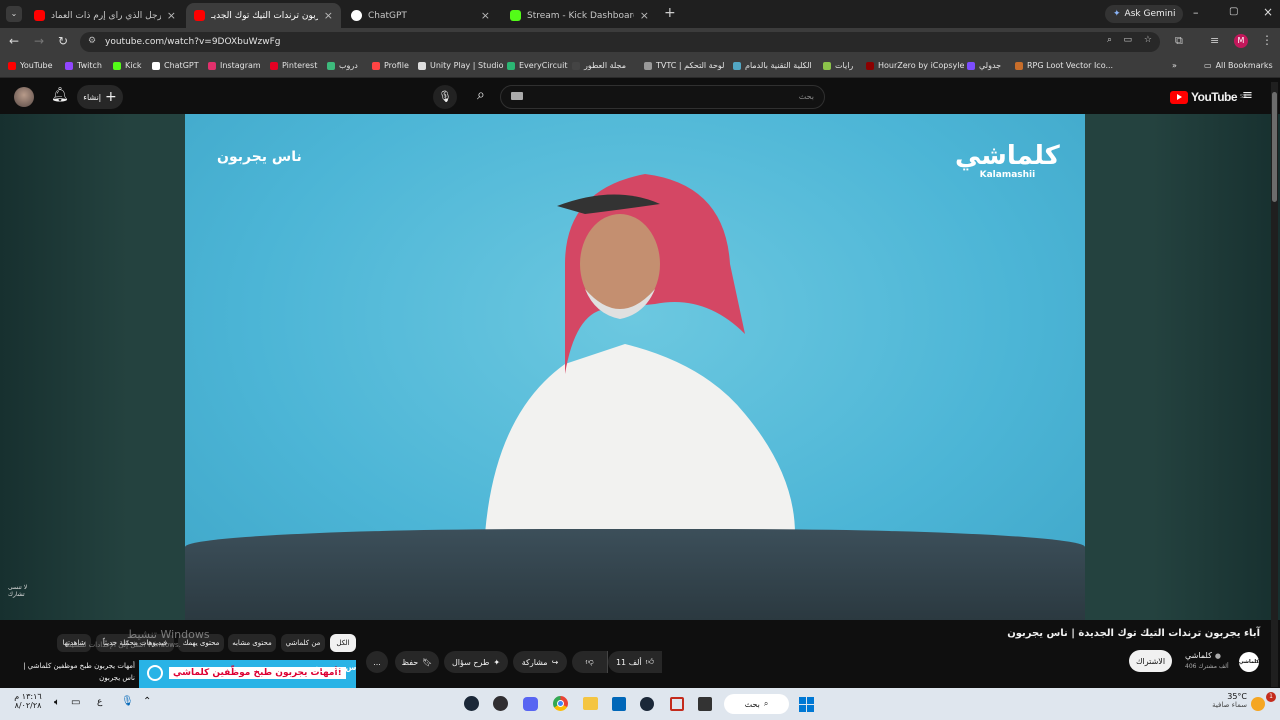 This screenshot has width=1280, height=720. I want to click on extensions-icon: ⧉, so click(1179, 41).